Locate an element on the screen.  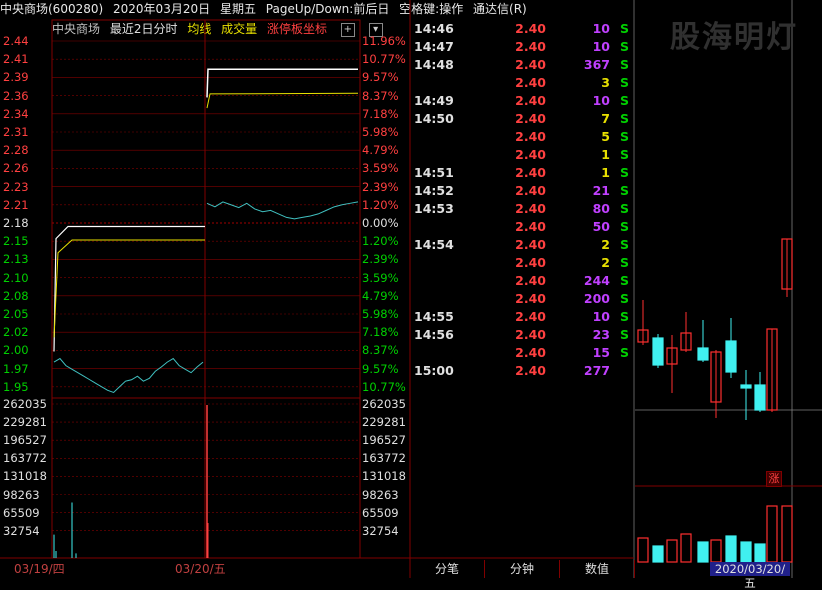
tick-row: 14:46 2.40 10 S is located at coordinates (522, 29).